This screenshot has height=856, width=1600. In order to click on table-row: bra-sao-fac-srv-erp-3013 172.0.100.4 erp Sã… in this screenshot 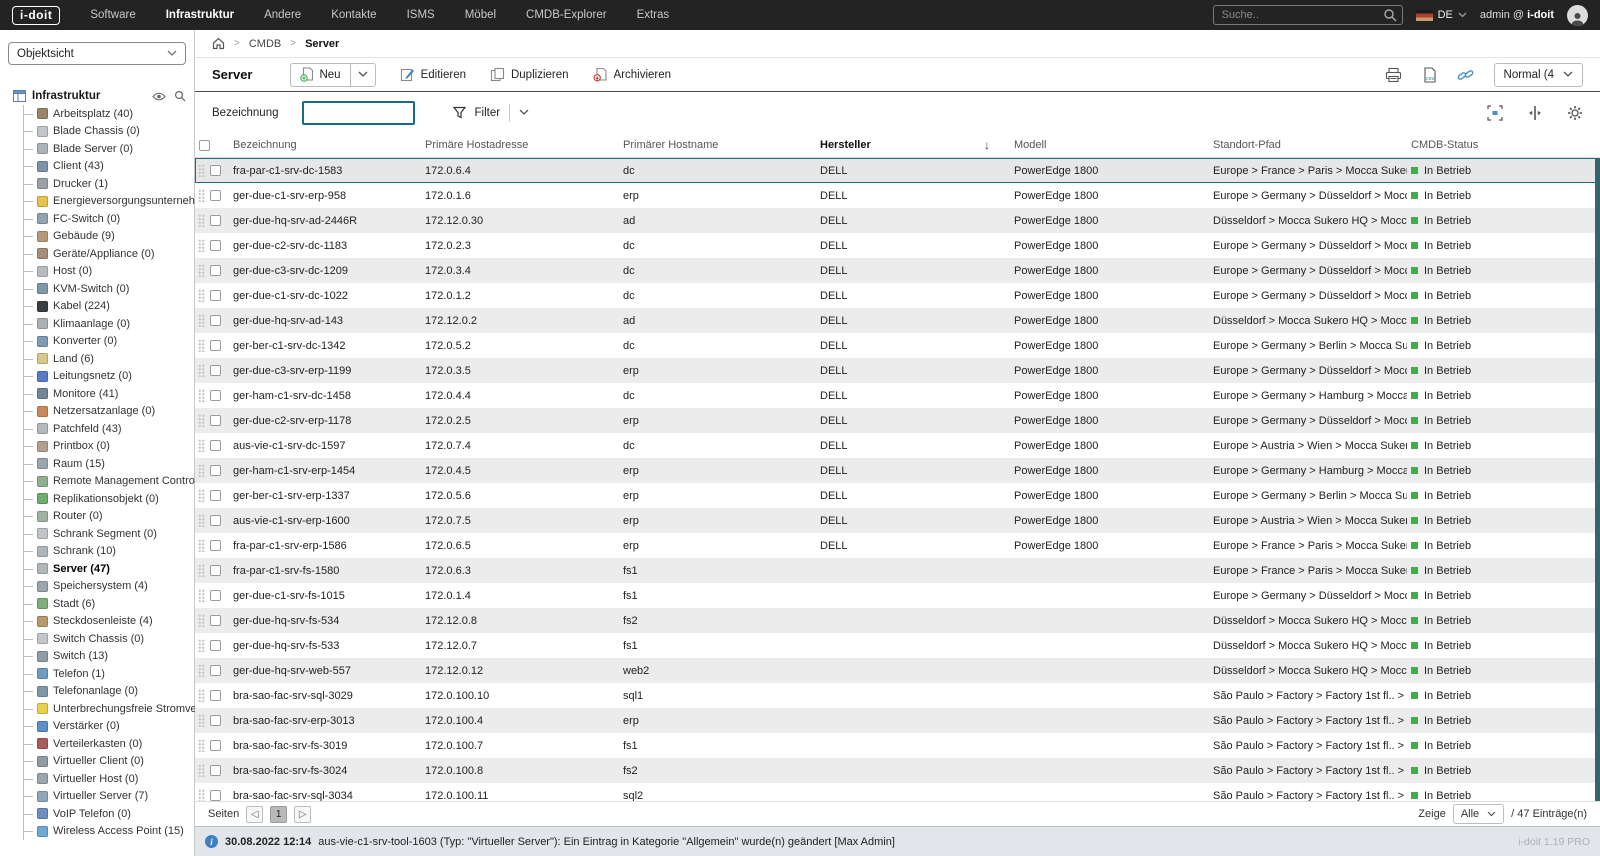, I will do `click(897, 720)`.